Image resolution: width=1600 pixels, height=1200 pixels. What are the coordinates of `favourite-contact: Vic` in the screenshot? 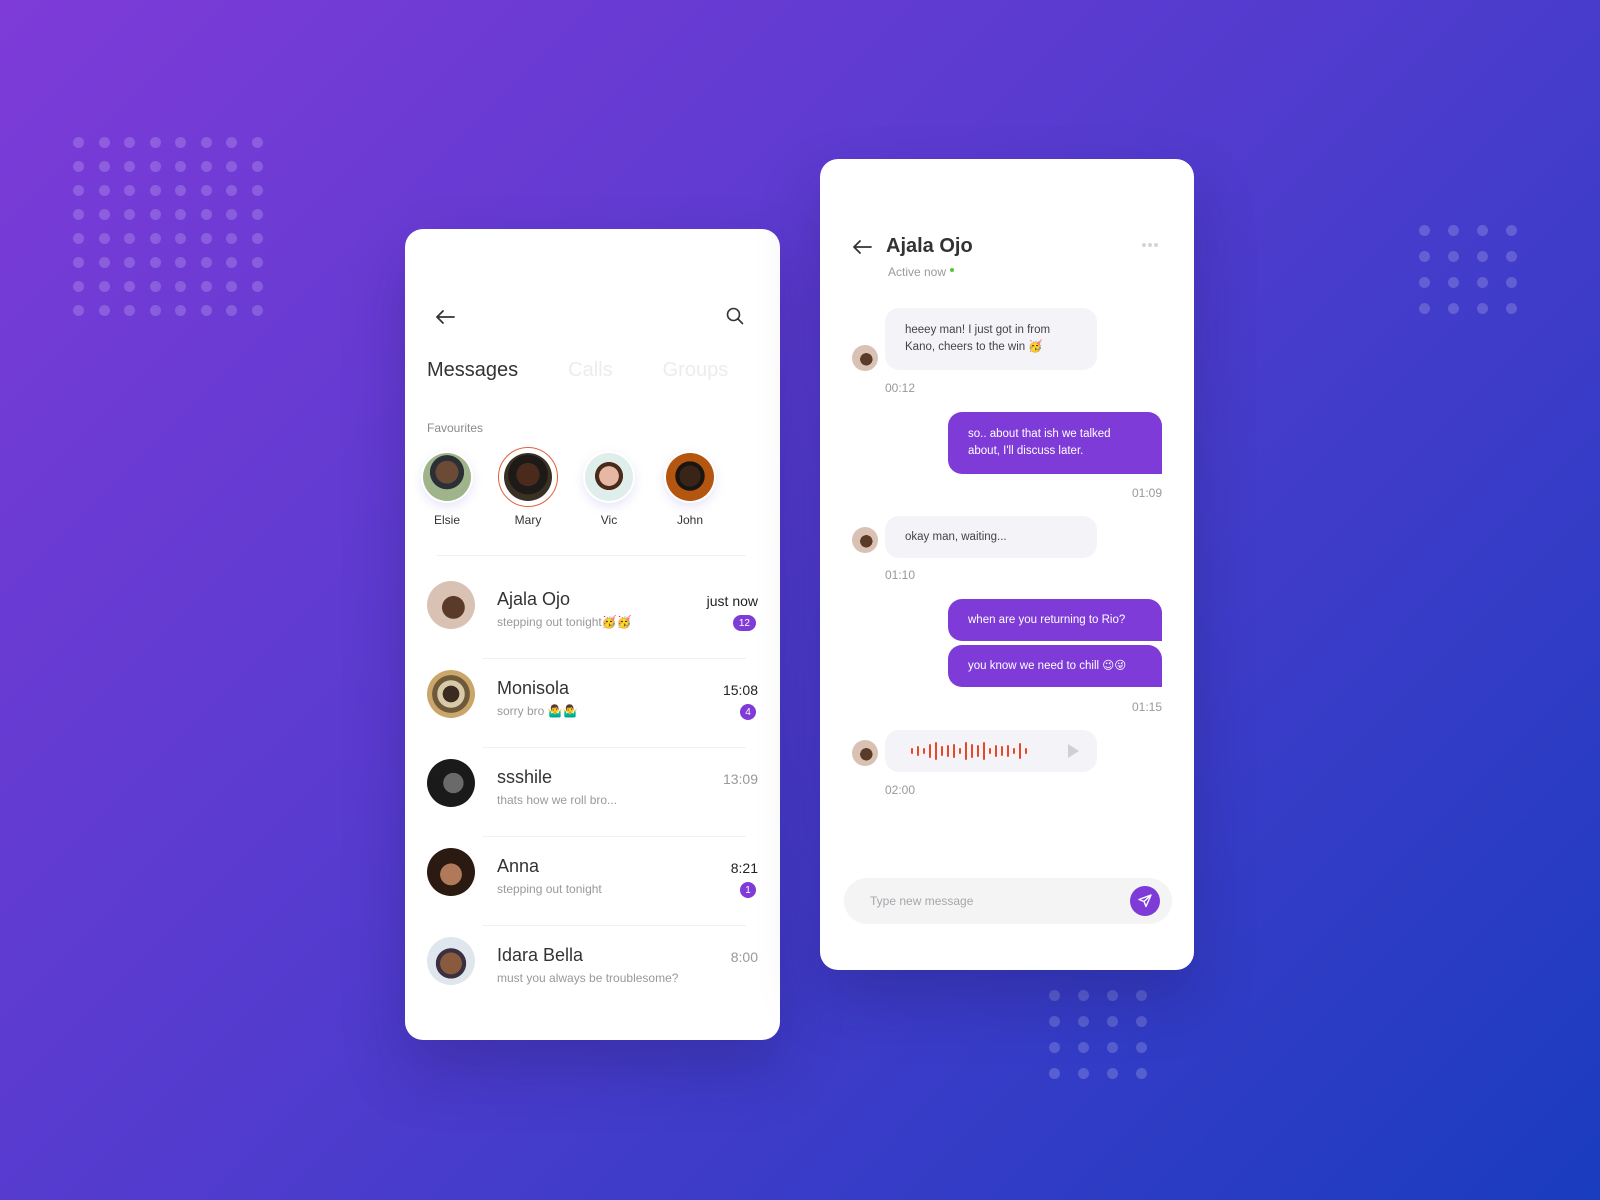 It's located at (609, 489).